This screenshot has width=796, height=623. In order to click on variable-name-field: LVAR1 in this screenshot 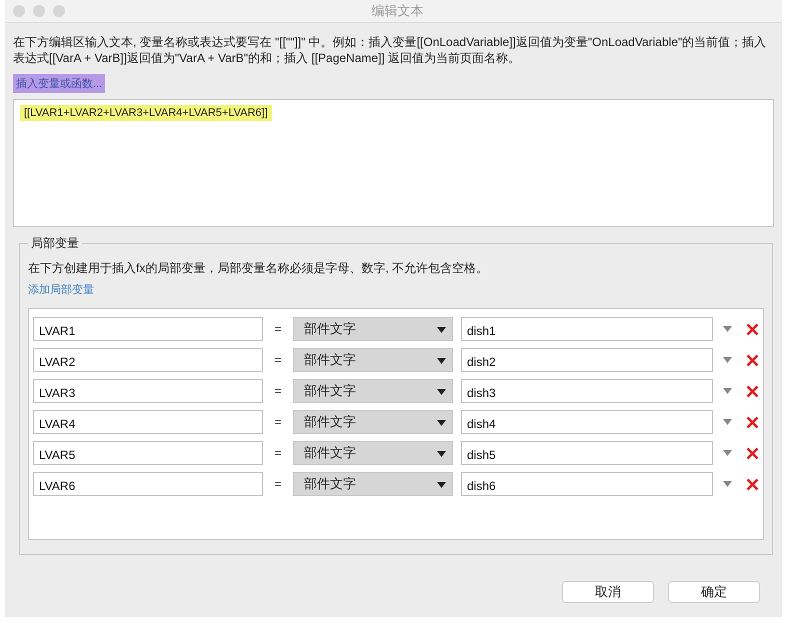, I will do `click(148, 329)`.